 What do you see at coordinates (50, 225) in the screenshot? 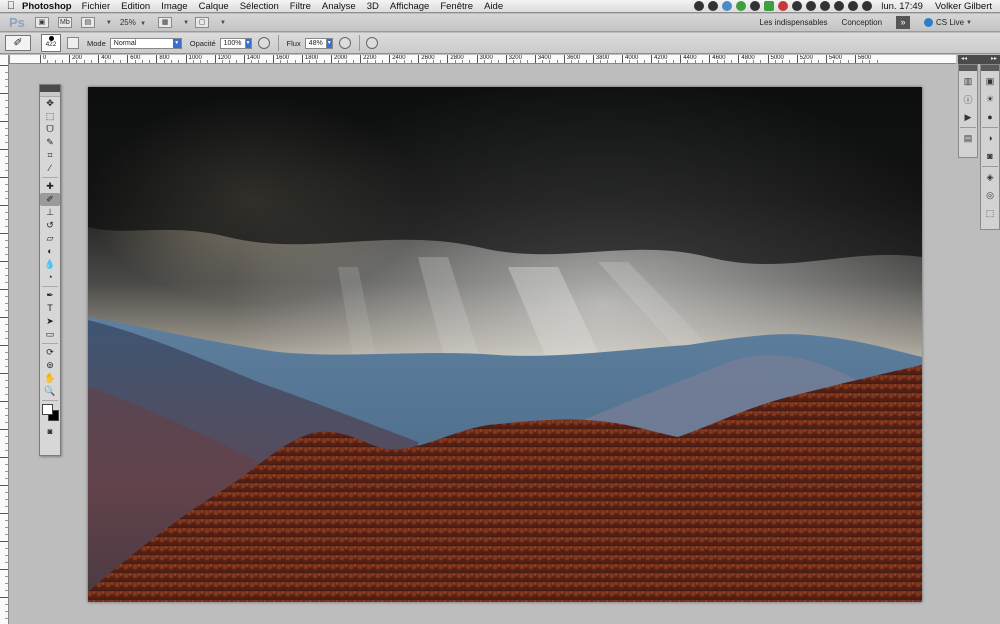
I see `history-brush-tool-icon: ↺` at bounding box center [50, 225].